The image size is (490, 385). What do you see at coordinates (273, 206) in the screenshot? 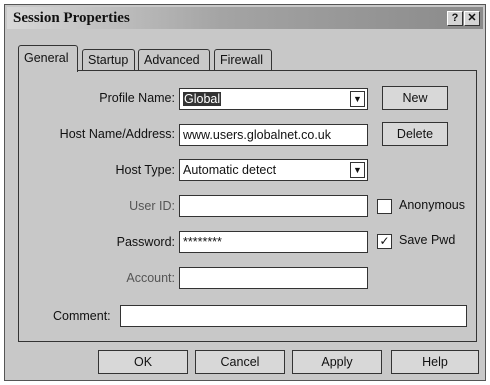
I see `user-id-input` at bounding box center [273, 206].